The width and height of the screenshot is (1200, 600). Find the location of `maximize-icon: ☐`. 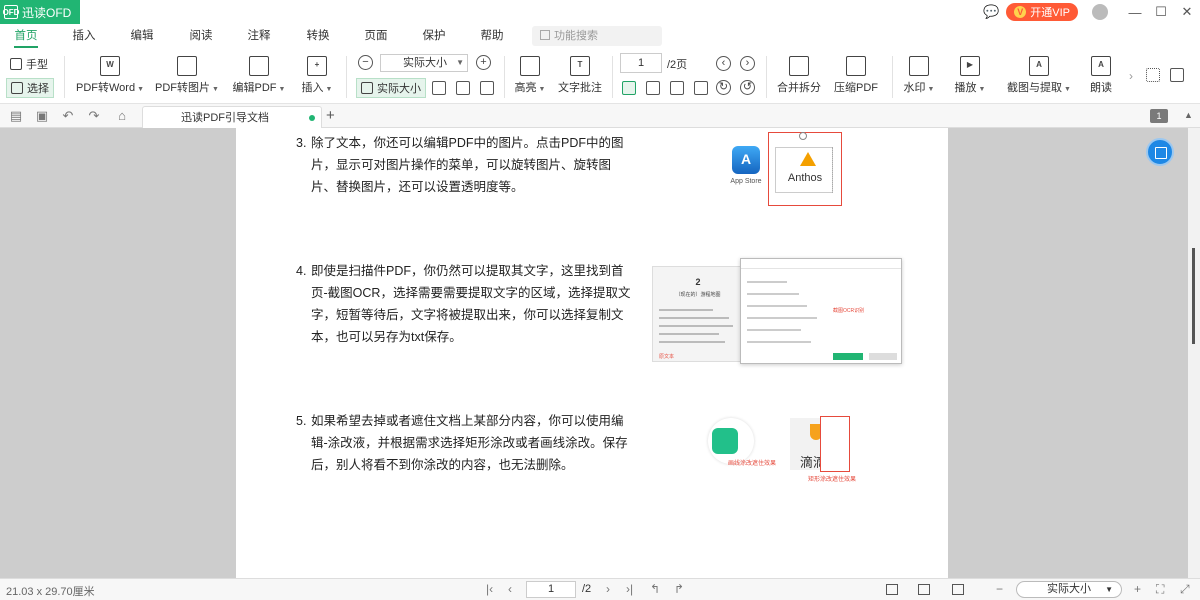

maximize-icon: ☐ is located at coordinates (1161, 12).